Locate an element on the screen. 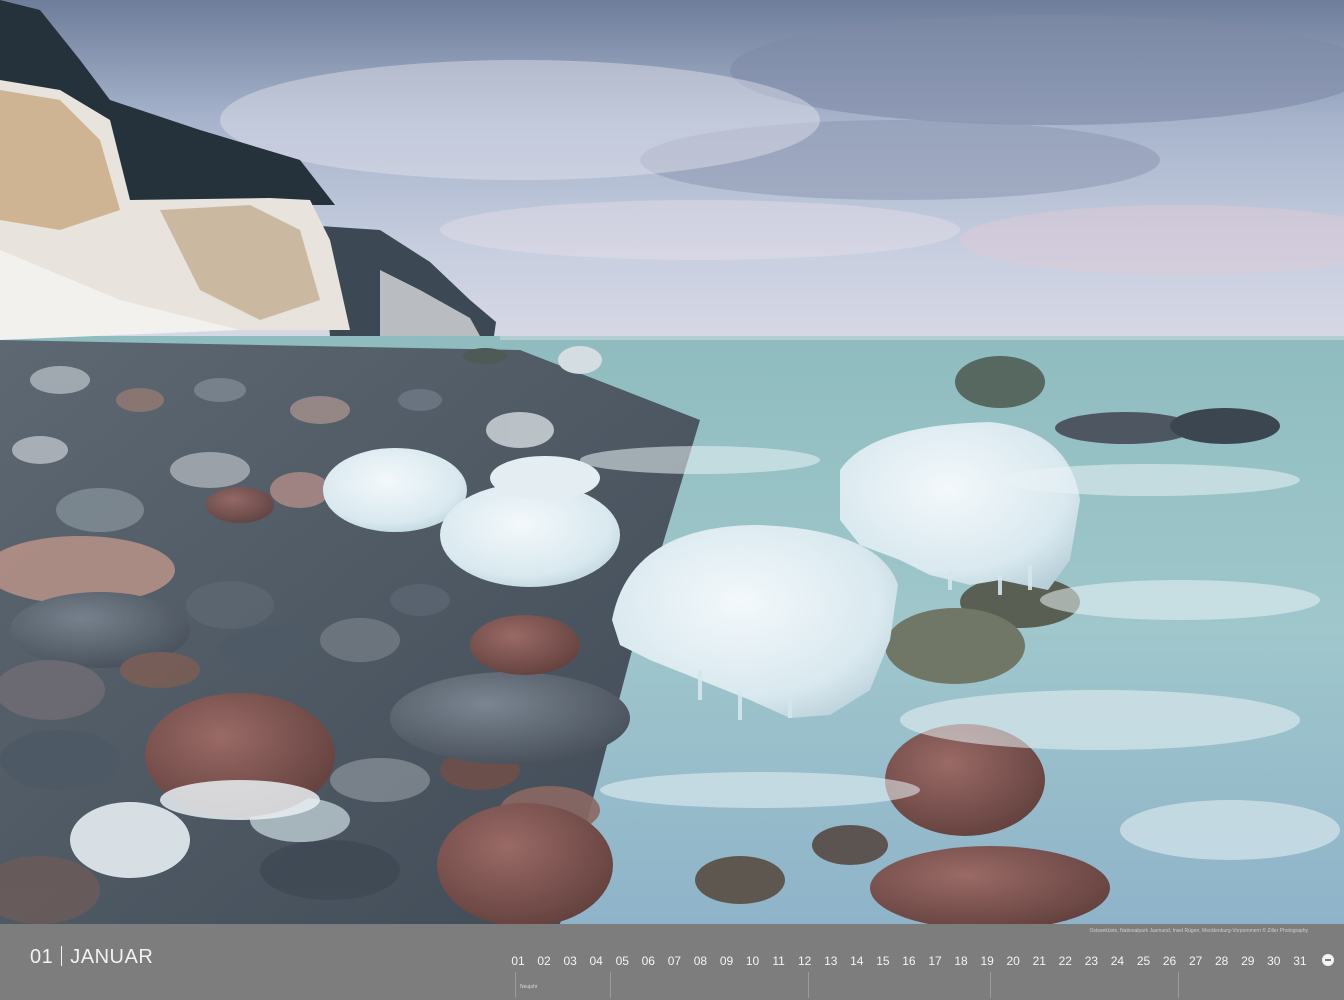 Image resolution: width=1344 pixels, height=1000 pixels. month-name: JANUAR is located at coordinates (112, 957).